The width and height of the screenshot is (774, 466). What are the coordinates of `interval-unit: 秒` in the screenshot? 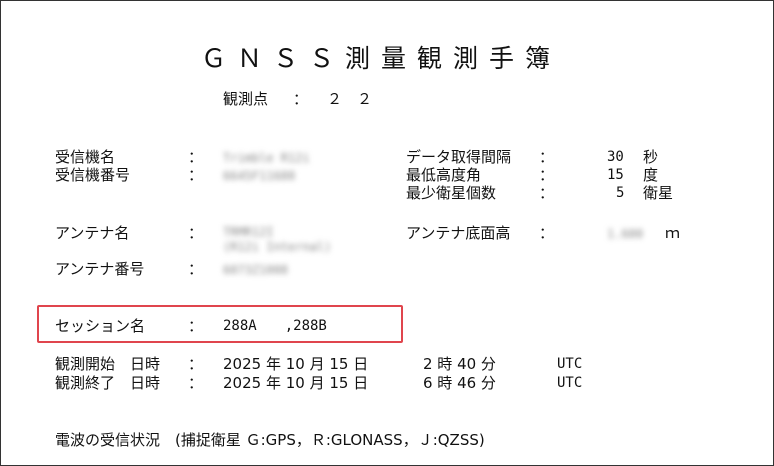 It's located at (651, 157).